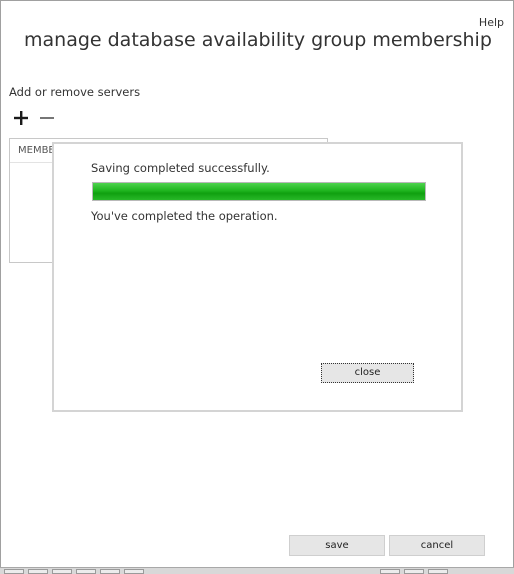  Describe the element at coordinates (491, 22) in the screenshot. I see `help-link: Help` at that location.